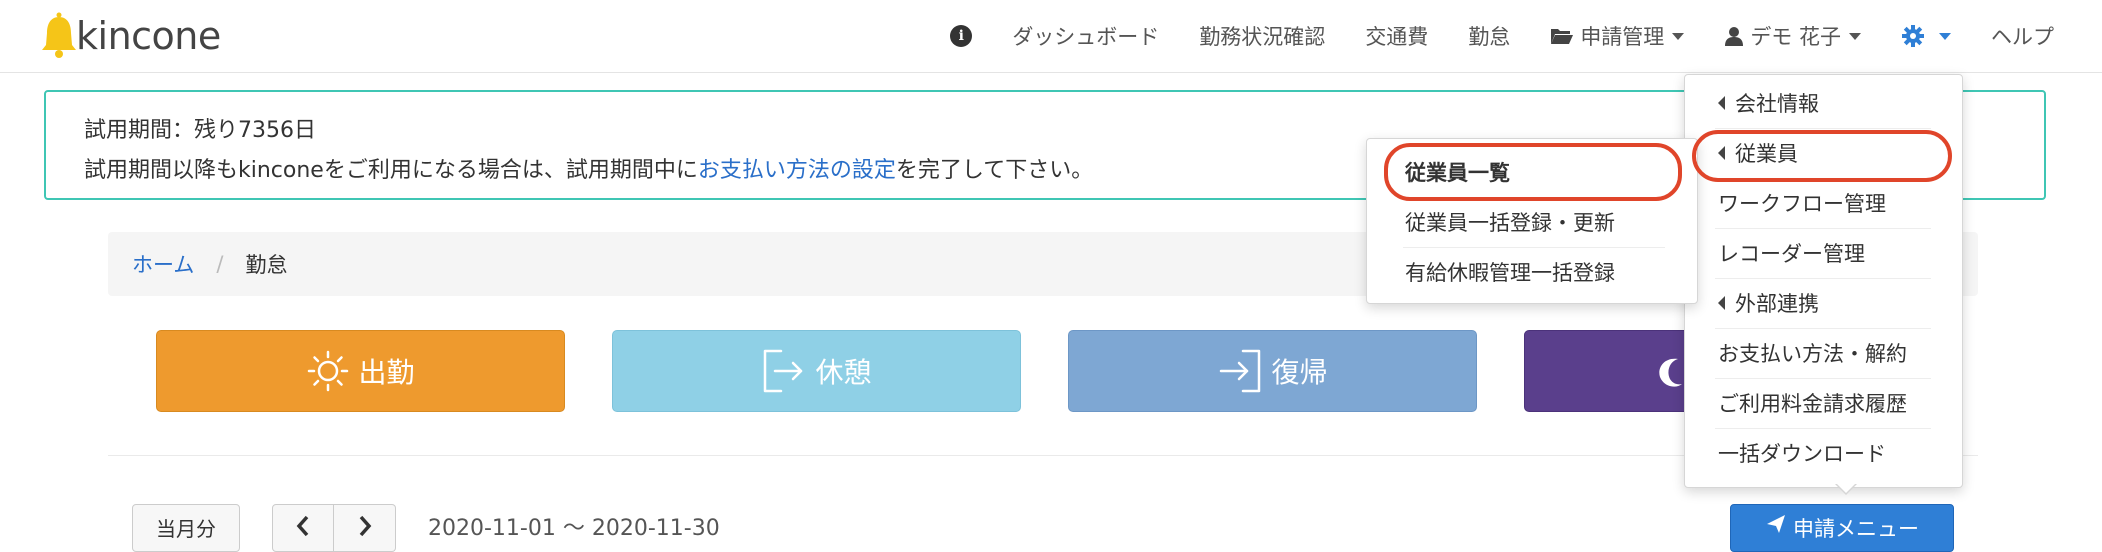 This screenshot has width=2102, height=552. I want to click on employee-submenu: 従業員一覧 従業員一括登録・更新 有給休暇管理一括登録, so click(1532, 221).